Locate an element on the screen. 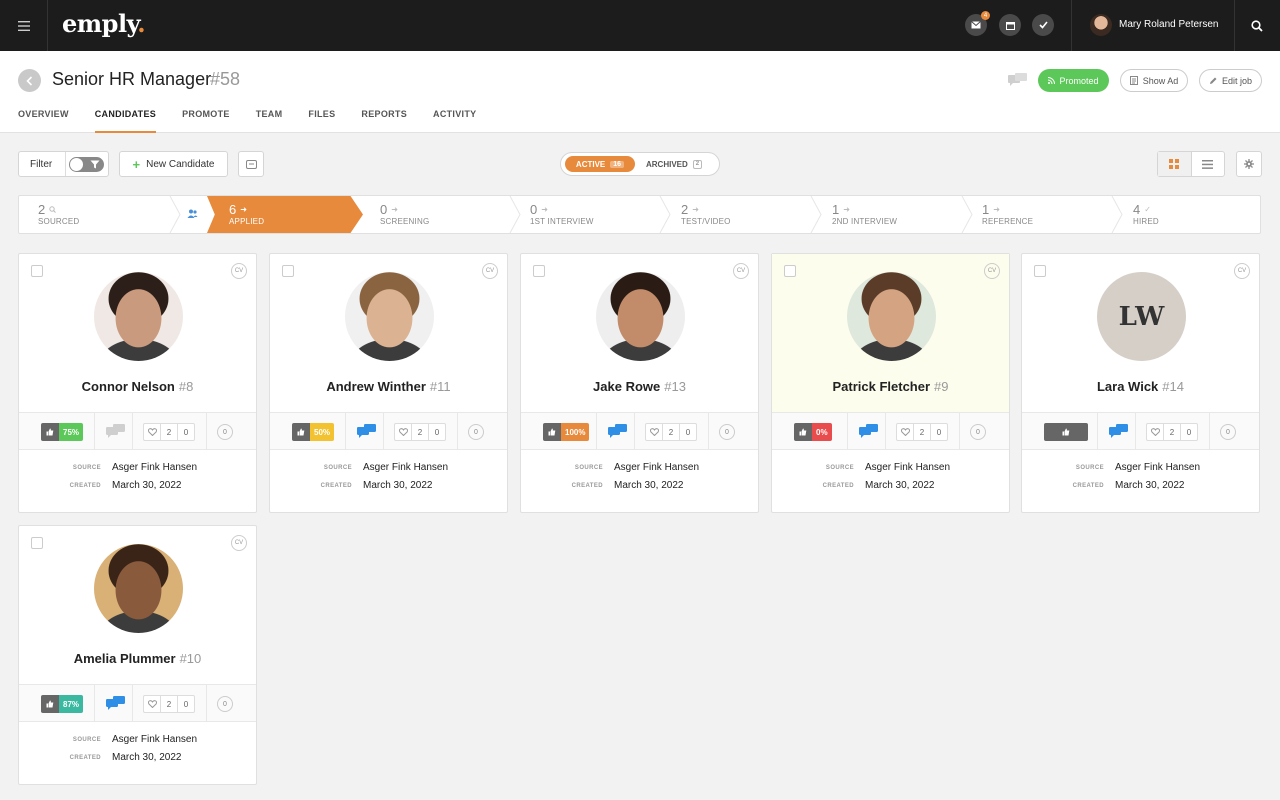 This screenshot has width=1280, height=800. filter-toggle is located at coordinates (86, 164).